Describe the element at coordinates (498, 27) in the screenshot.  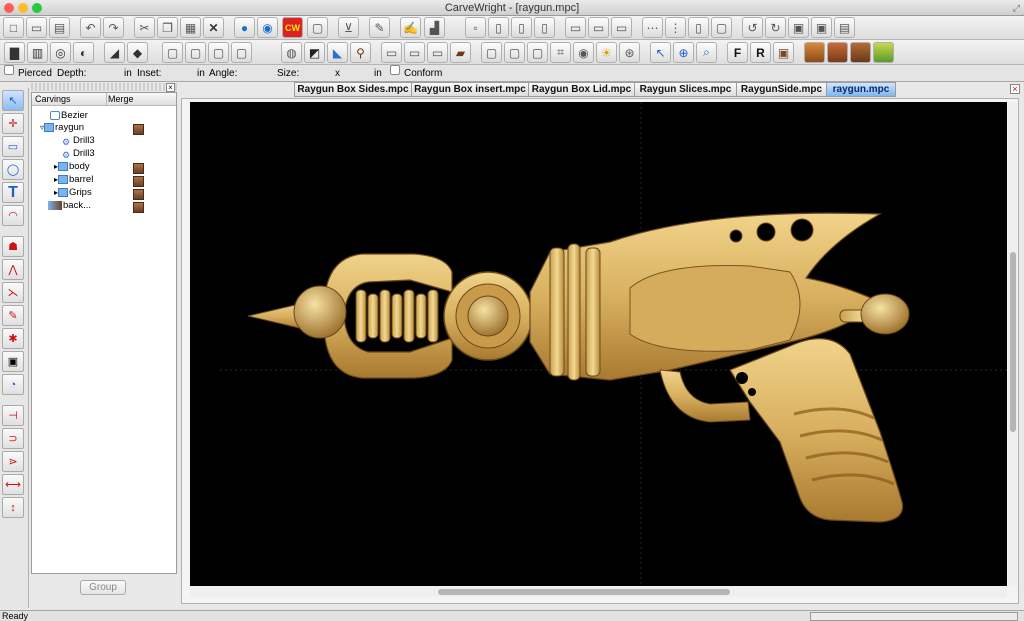
I see `align-left-icon: ▯` at that location.